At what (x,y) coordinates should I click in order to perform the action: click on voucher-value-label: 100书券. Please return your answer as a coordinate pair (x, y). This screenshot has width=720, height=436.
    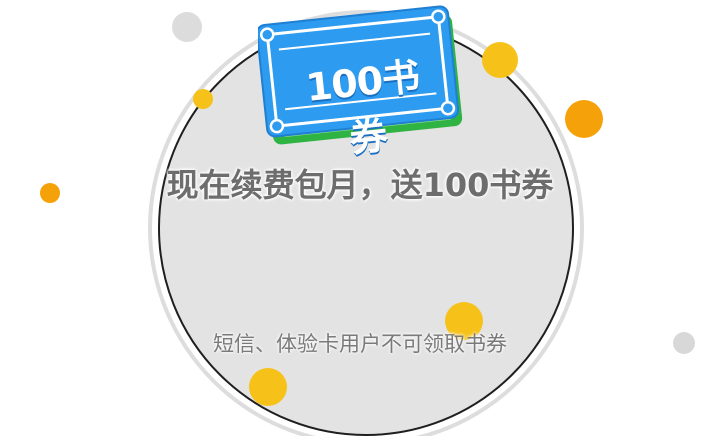
    Looking at the image, I should click on (362, 107).